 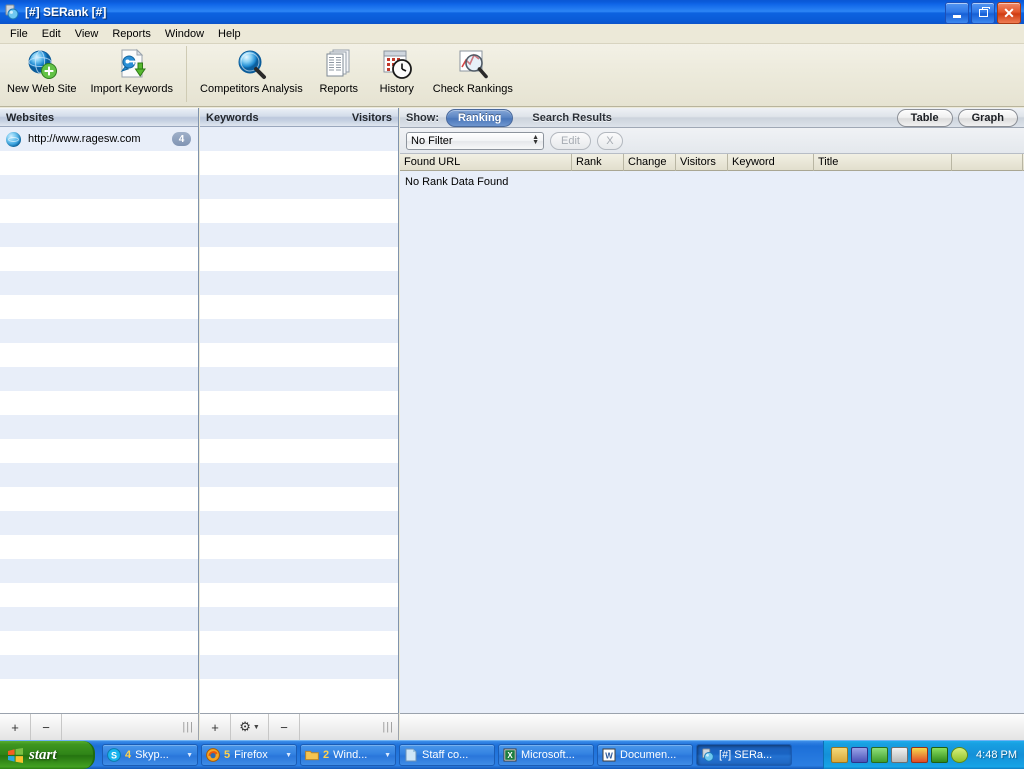 I want to click on remove-keyword-button: −, so click(x=284, y=727).